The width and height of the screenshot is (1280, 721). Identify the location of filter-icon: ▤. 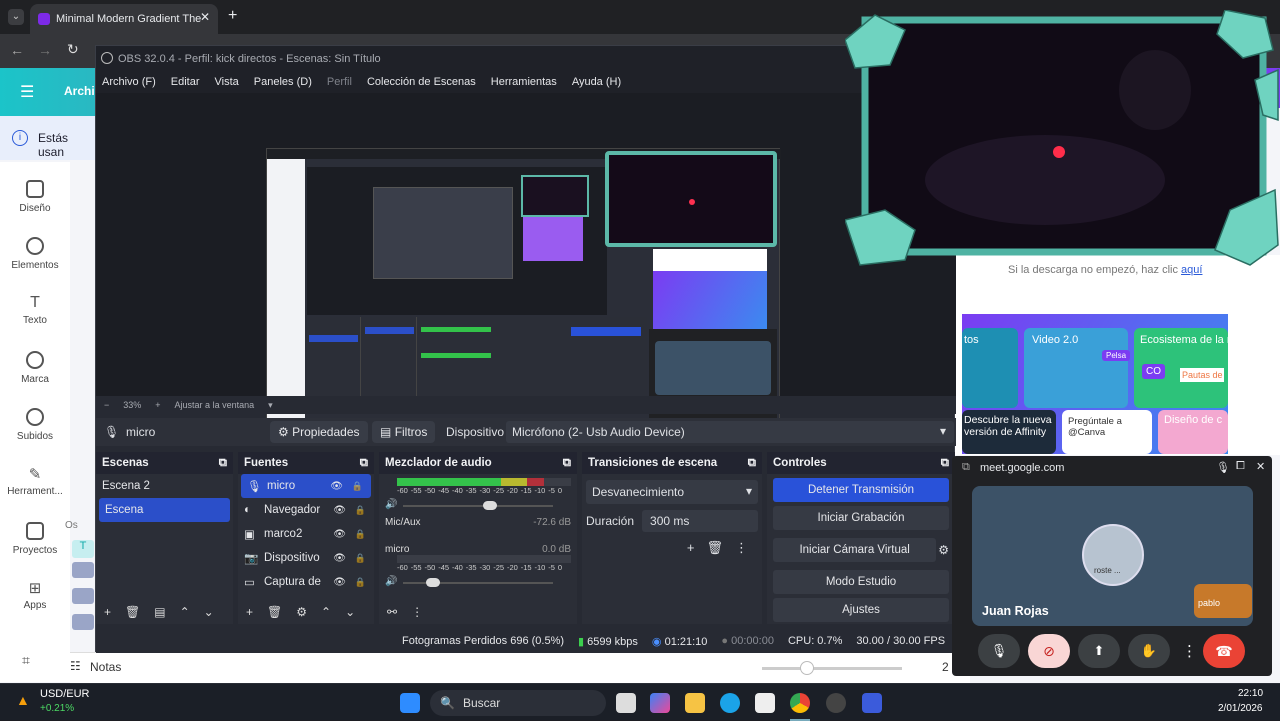
(159, 612).